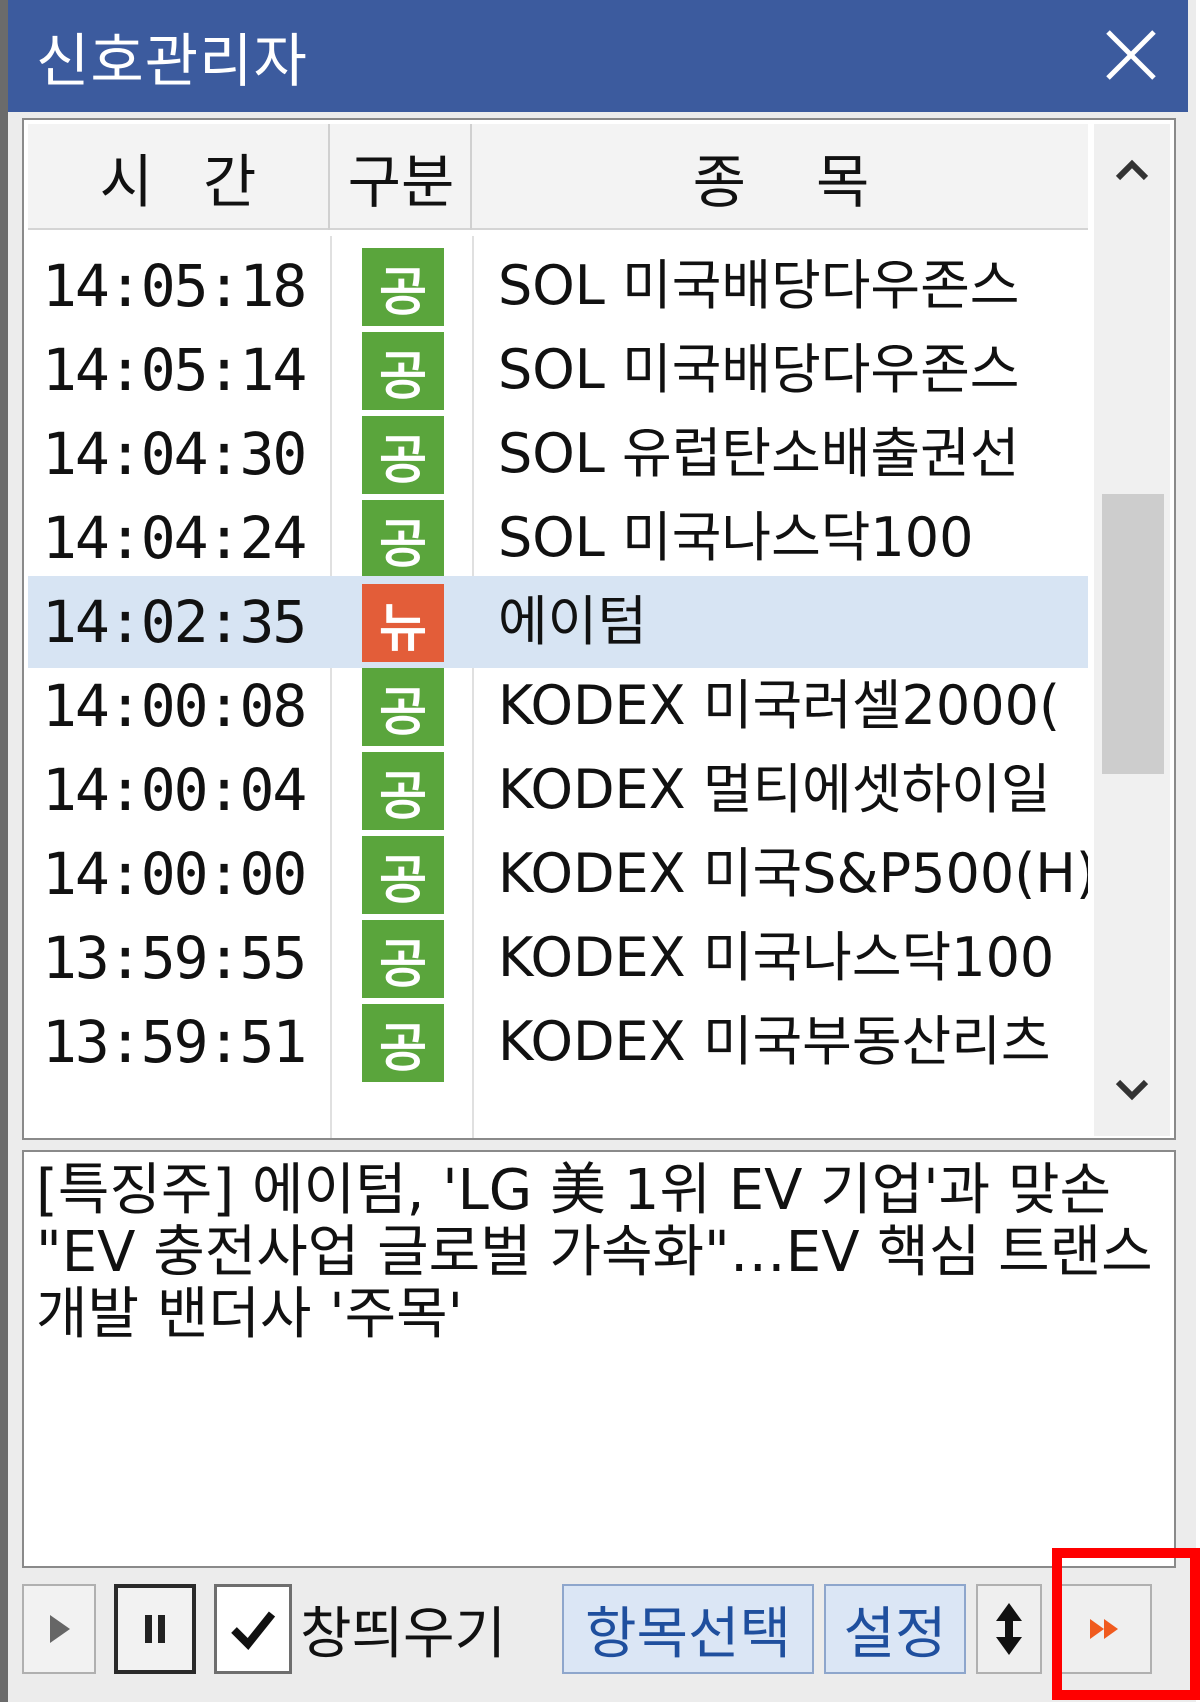 The height and width of the screenshot is (1702, 1200). What do you see at coordinates (598, 56) in the screenshot?
I see `title-bar: 신호관리자` at bounding box center [598, 56].